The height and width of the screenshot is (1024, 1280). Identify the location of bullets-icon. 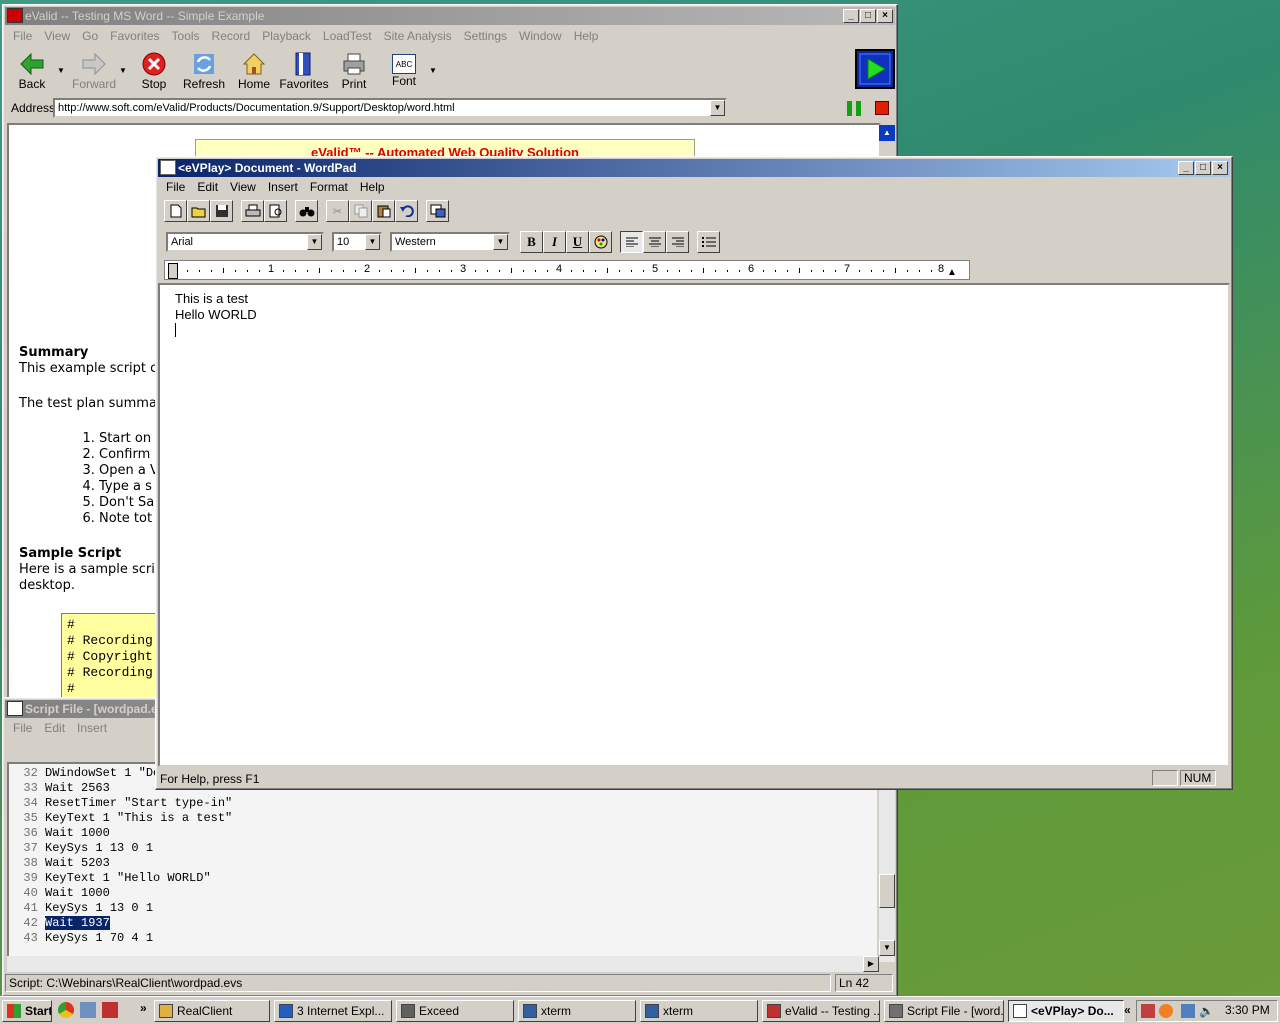
(708, 242).